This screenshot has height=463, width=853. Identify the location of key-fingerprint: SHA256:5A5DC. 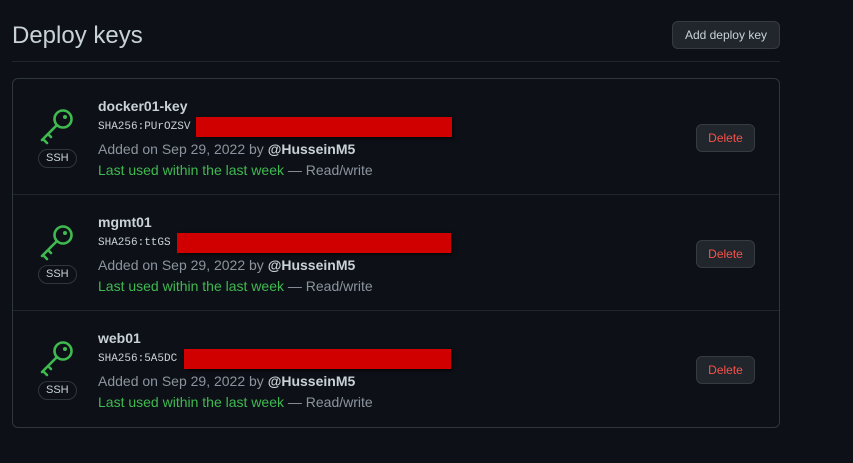
(138, 359).